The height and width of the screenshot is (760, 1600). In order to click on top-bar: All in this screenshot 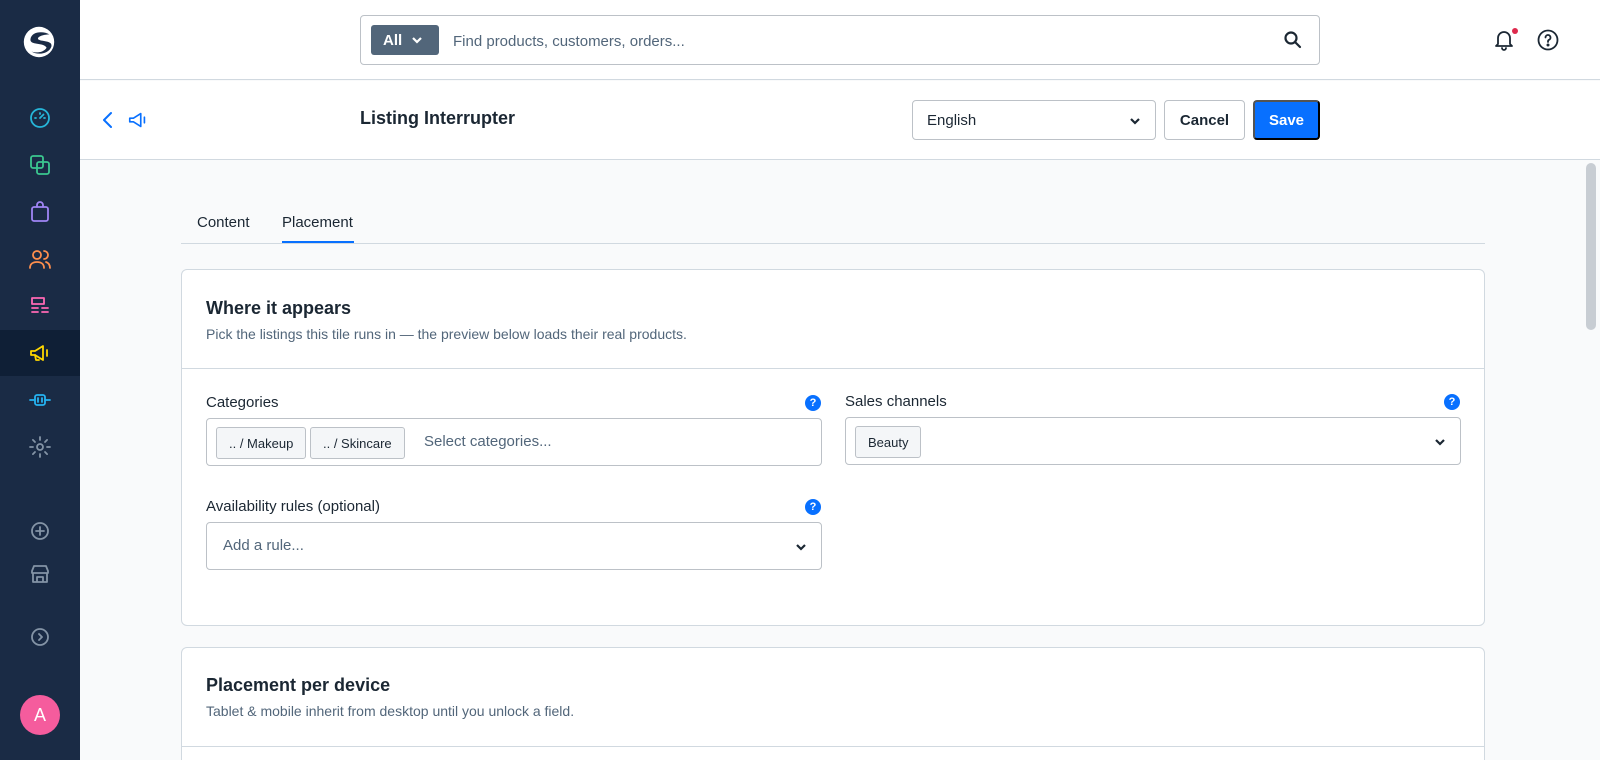, I will do `click(840, 40)`.